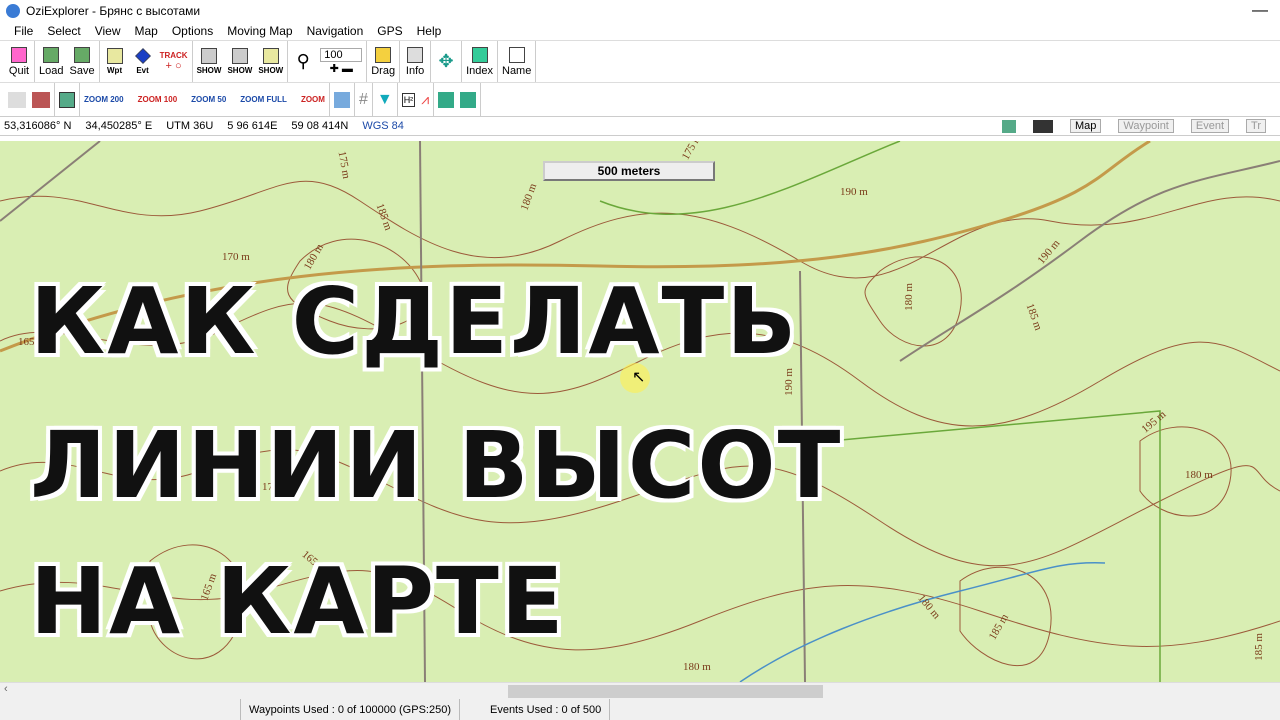  Describe the element at coordinates (1256, 126) in the screenshot. I see `tab-track: Tr` at that location.